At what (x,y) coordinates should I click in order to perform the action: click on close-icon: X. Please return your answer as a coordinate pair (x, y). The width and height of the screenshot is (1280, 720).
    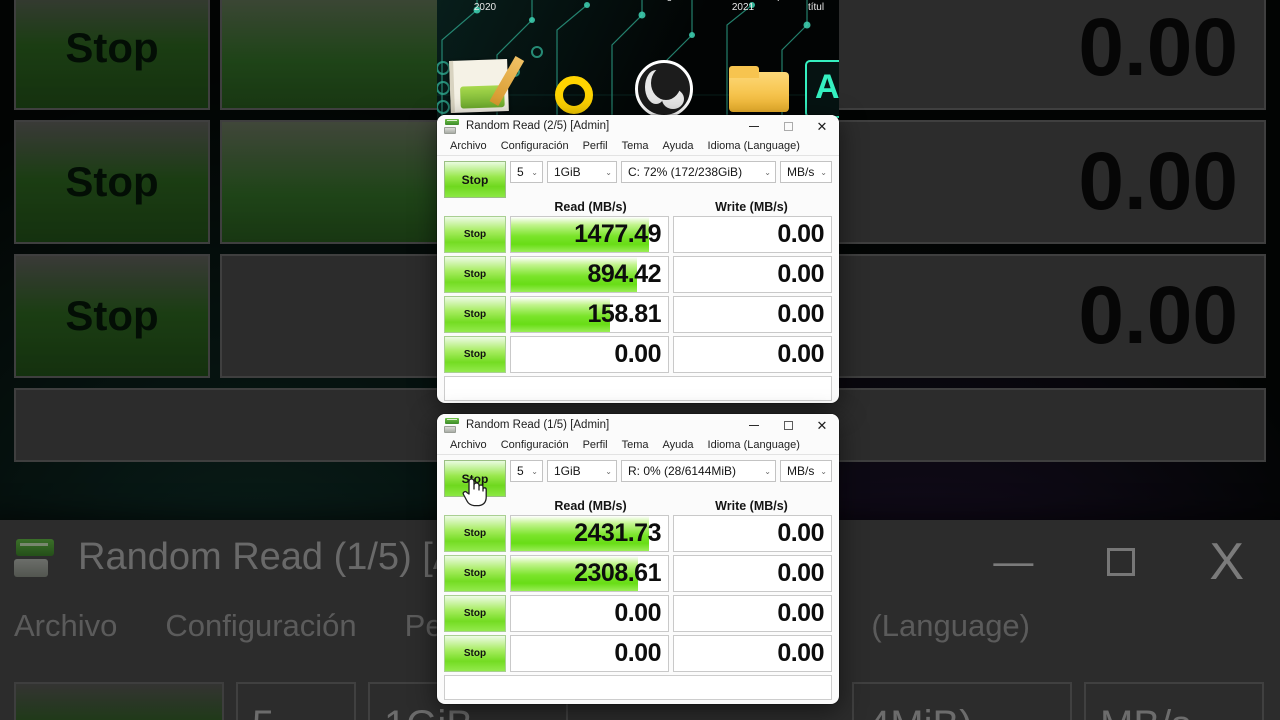
    Looking at the image, I should click on (1226, 562).